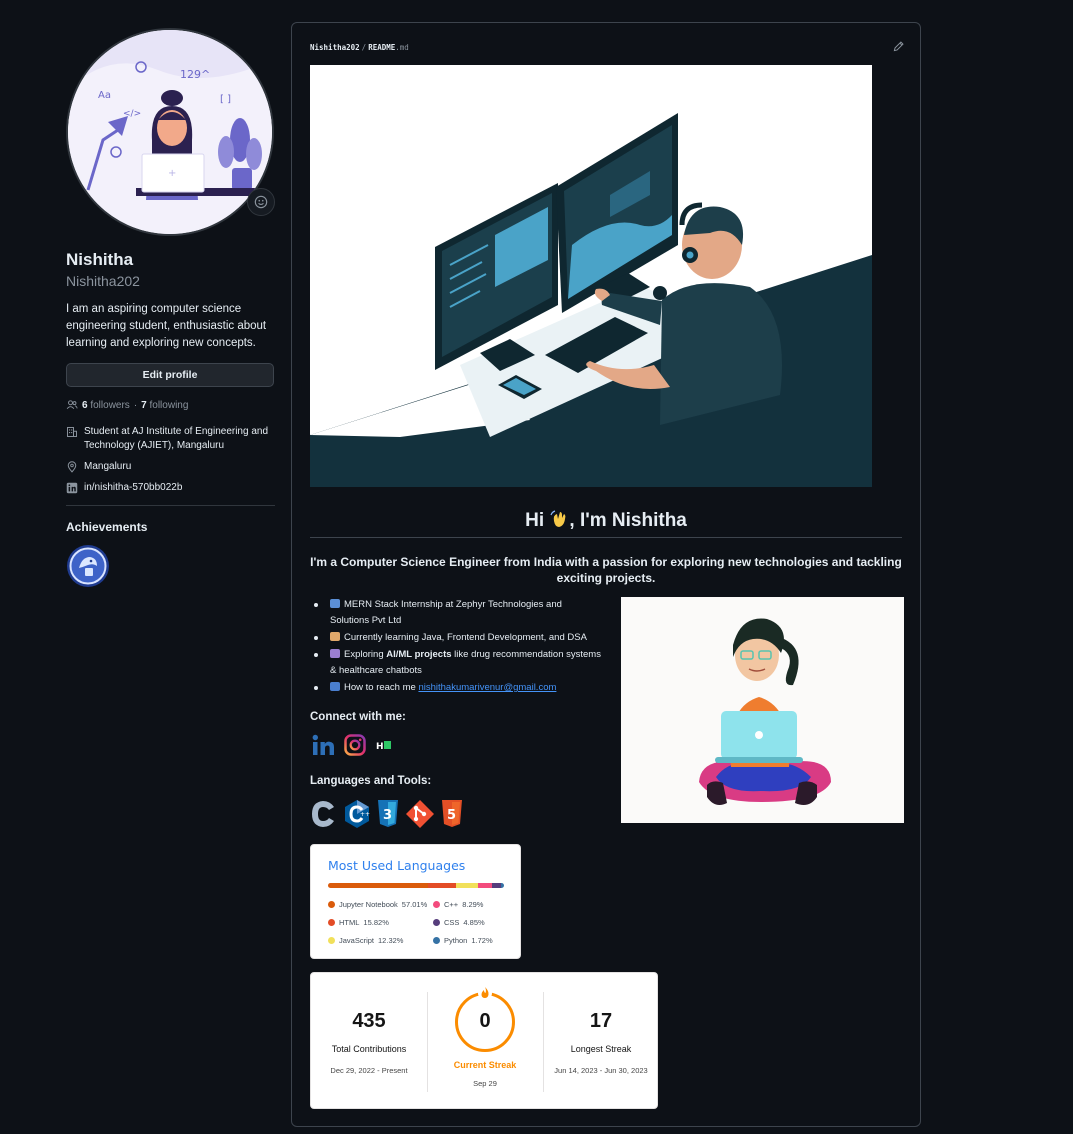 The width and height of the screenshot is (1073, 1134). I want to click on breadcrumb-user: Nishitha202, so click(335, 47).